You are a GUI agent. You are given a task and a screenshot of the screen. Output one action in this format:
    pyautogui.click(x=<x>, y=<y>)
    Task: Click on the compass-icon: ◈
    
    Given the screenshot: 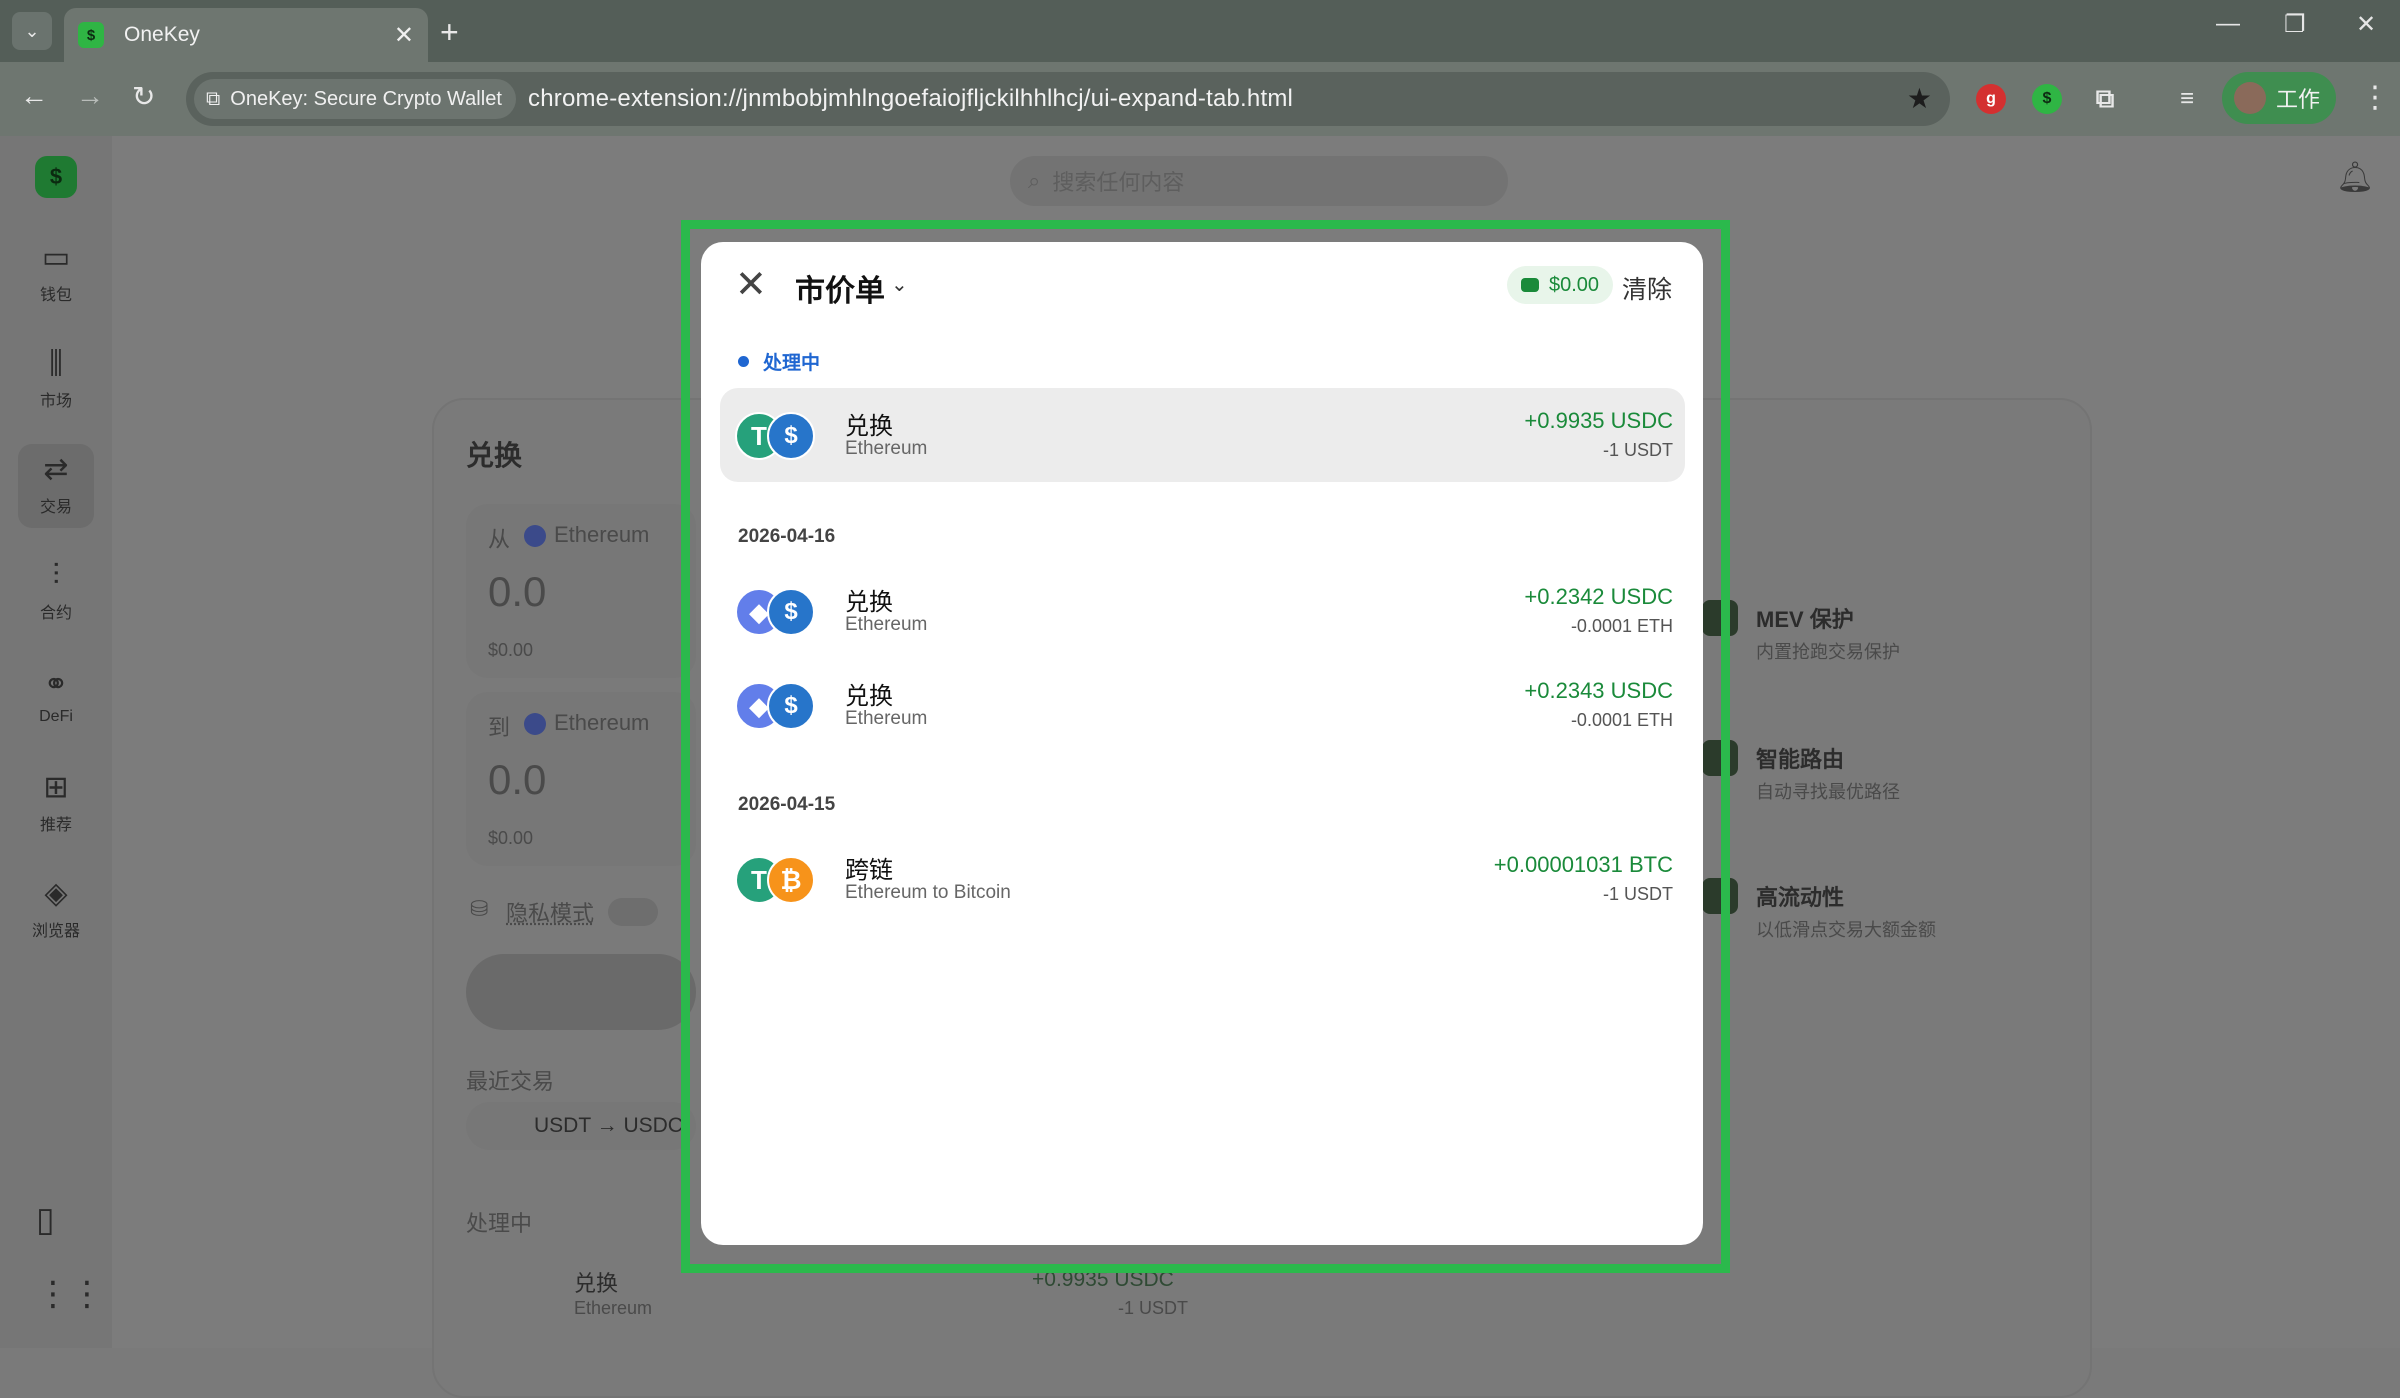 What is the action you would take?
    pyautogui.click(x=56, y=893)
    